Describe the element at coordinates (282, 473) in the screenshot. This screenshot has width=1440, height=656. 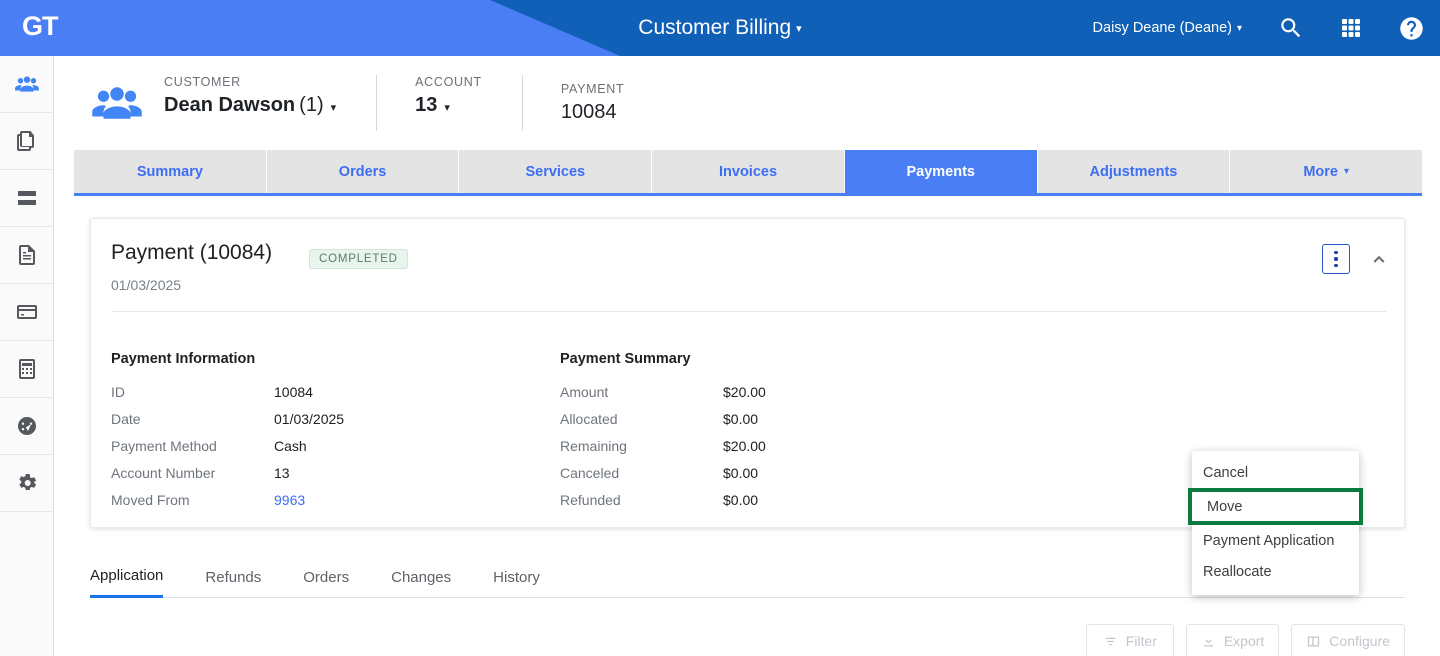
I see `field-value: 13` at that location.